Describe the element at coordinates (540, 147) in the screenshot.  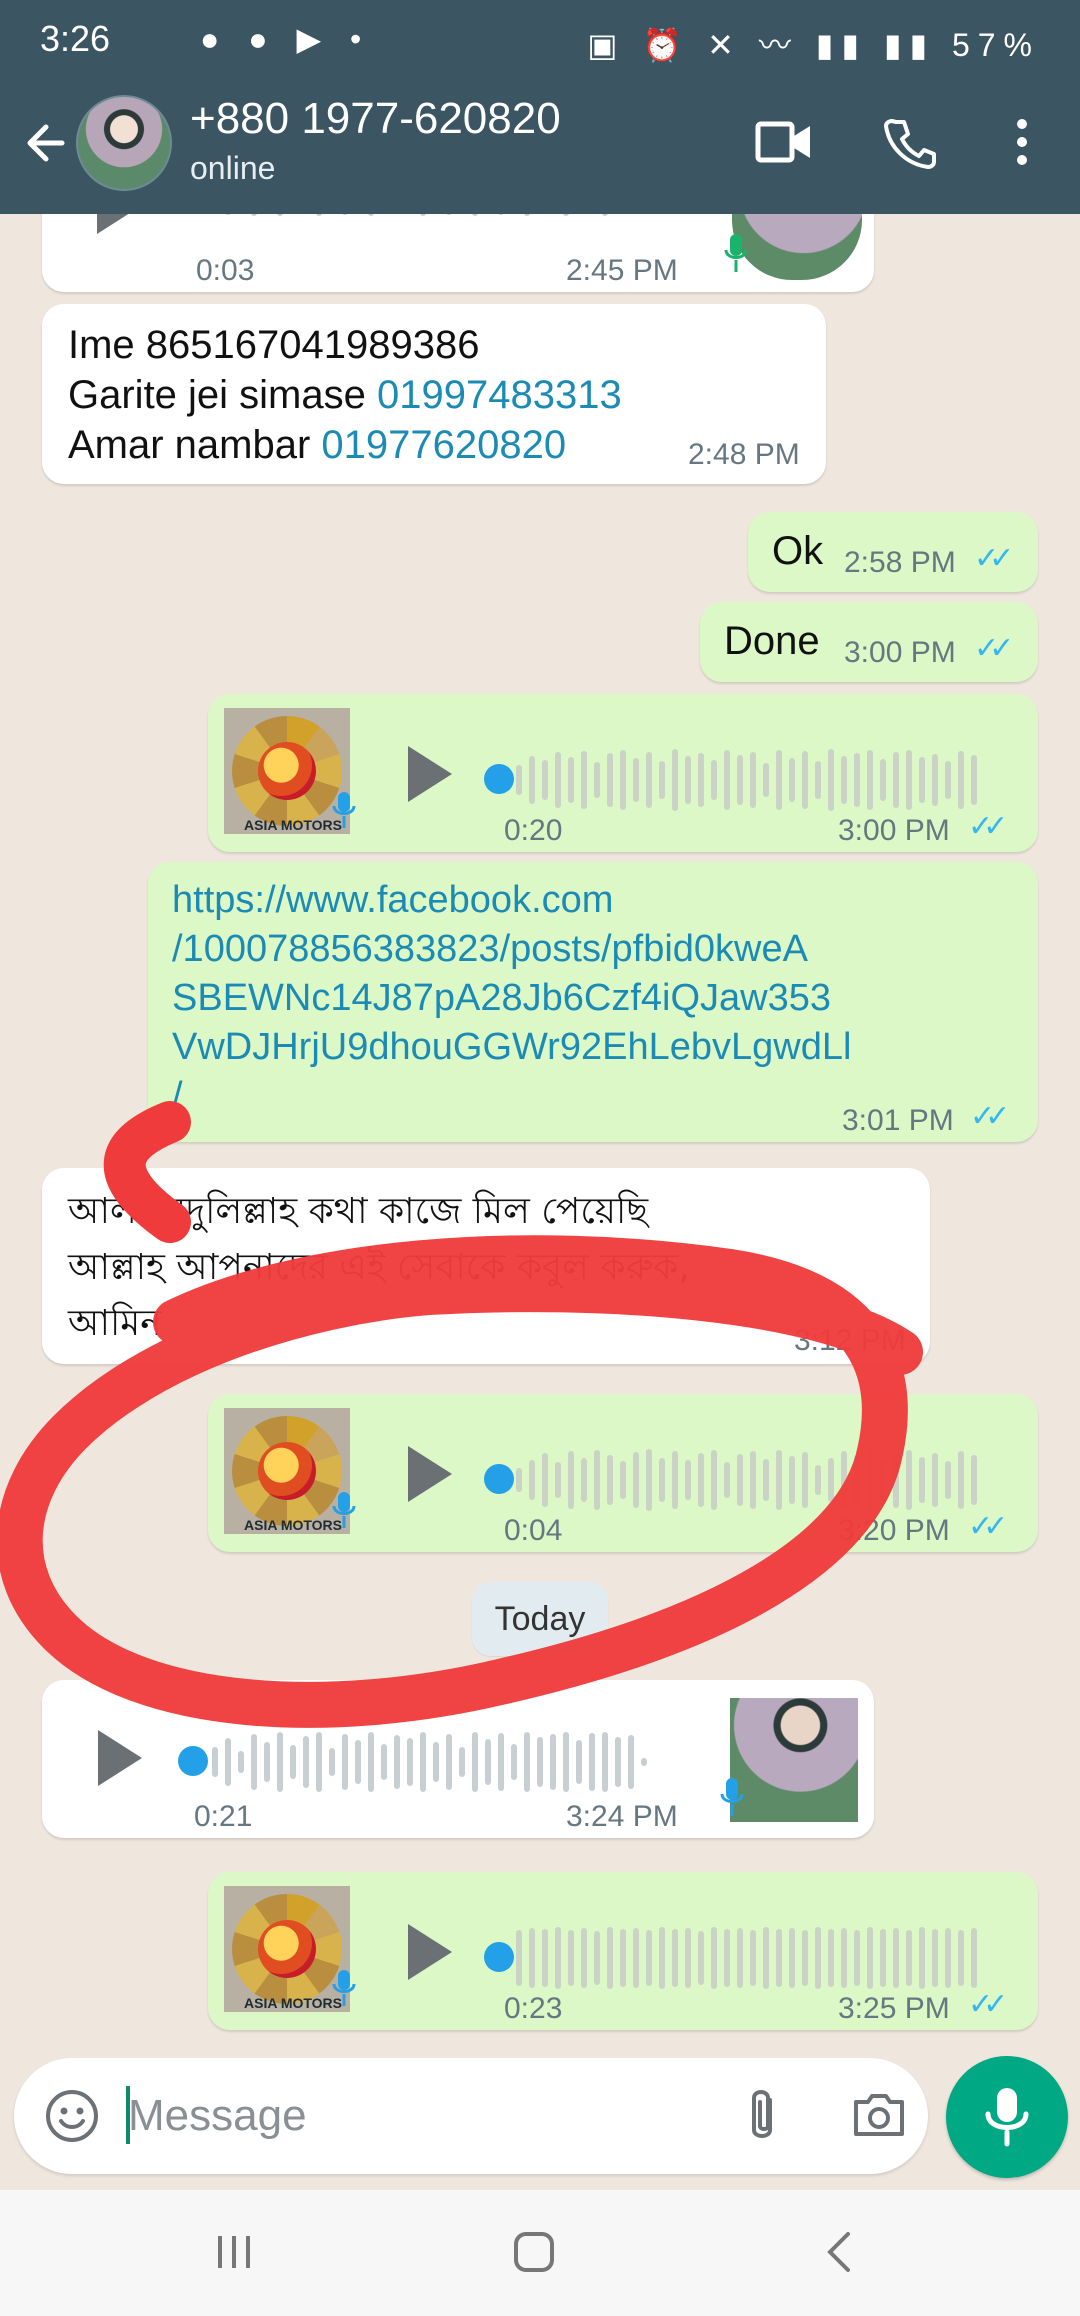
I see `chat-header: +880 1977-620820 online` at that location.